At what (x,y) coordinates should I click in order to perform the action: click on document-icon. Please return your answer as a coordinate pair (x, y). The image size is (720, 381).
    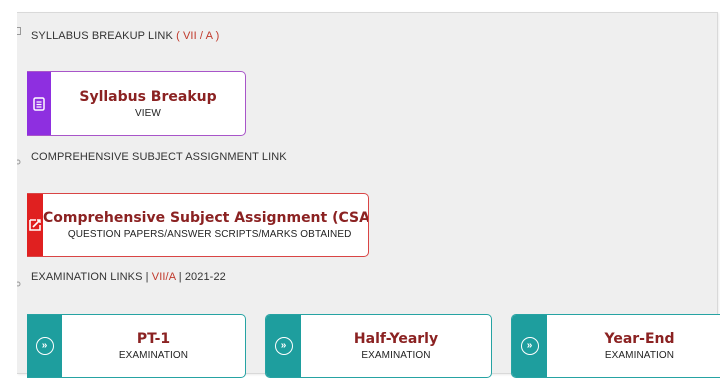
    Looking at the image, I should click on (39, 103).